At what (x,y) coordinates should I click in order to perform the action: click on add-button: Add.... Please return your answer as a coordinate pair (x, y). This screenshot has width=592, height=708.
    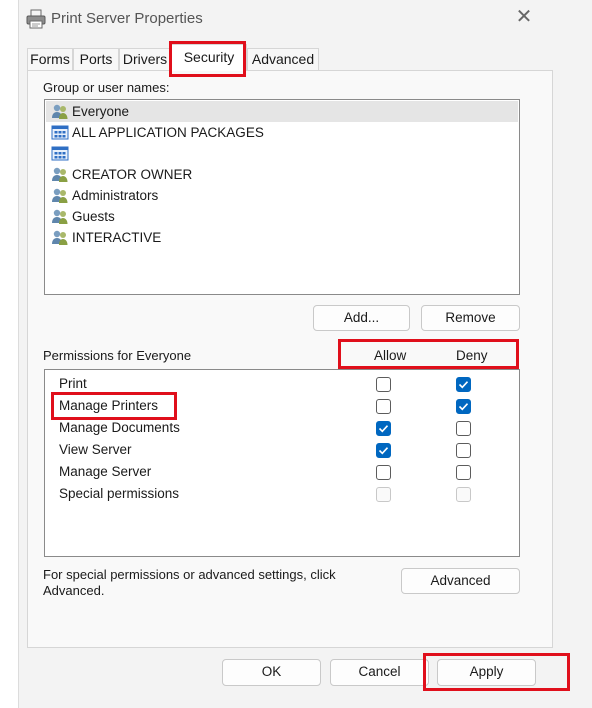
    Looking at the image, I should click on (361, 318).